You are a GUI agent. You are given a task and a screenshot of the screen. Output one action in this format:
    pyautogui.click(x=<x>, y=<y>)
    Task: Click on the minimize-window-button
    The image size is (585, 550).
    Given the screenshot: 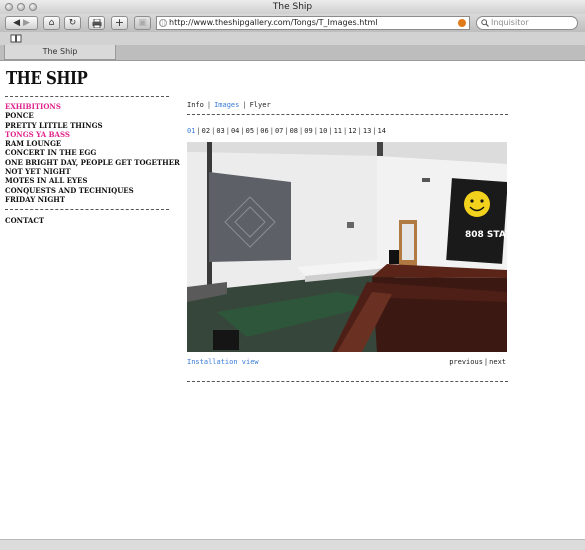 What is the action you would take?
    pyautogui.click(x=21, y=7)
    